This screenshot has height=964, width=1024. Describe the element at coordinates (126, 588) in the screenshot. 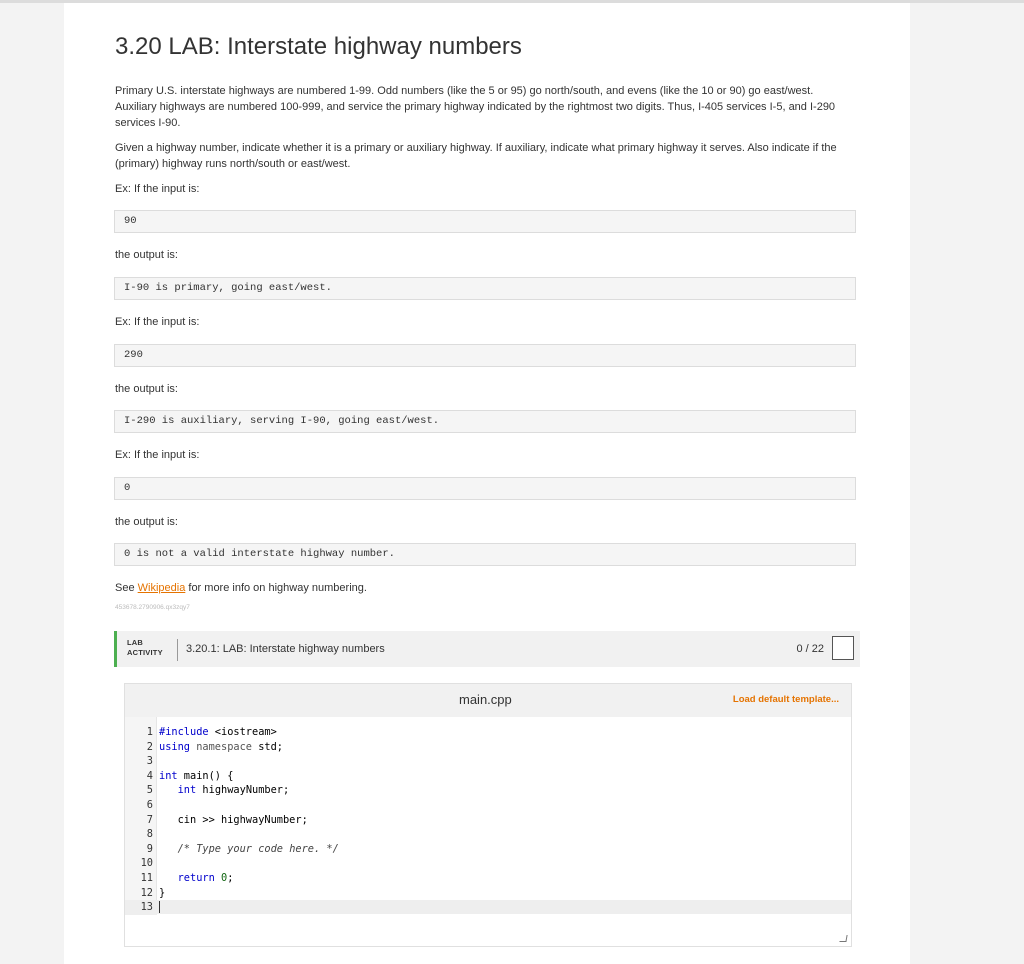

I see `see-more-prefix: See` at that location.